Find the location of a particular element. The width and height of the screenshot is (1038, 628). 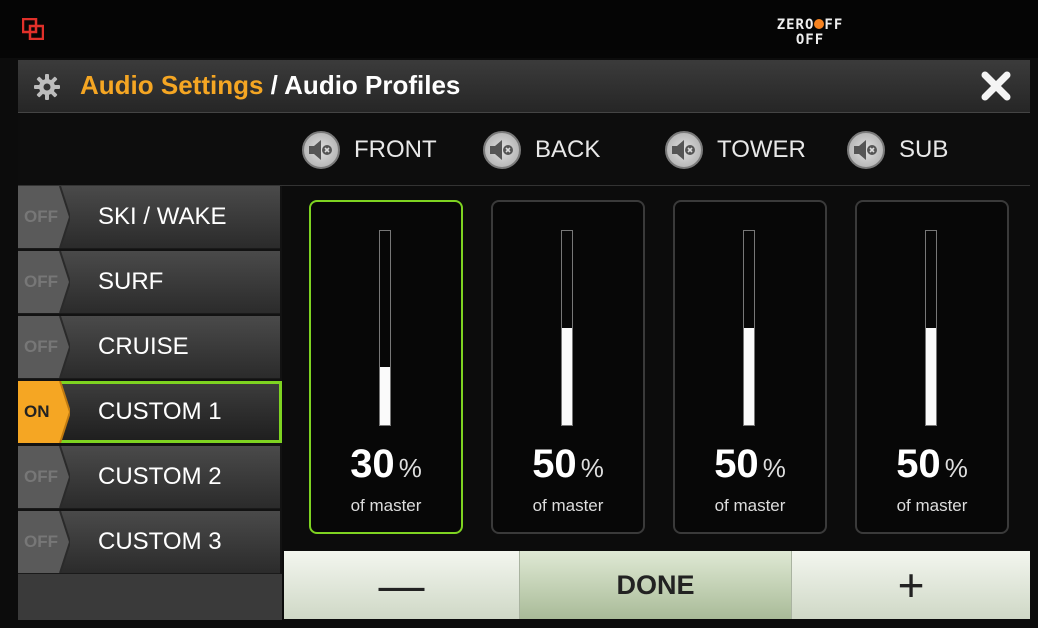

channel-tower-mute: TOWER is located at coordinates (735, 150).